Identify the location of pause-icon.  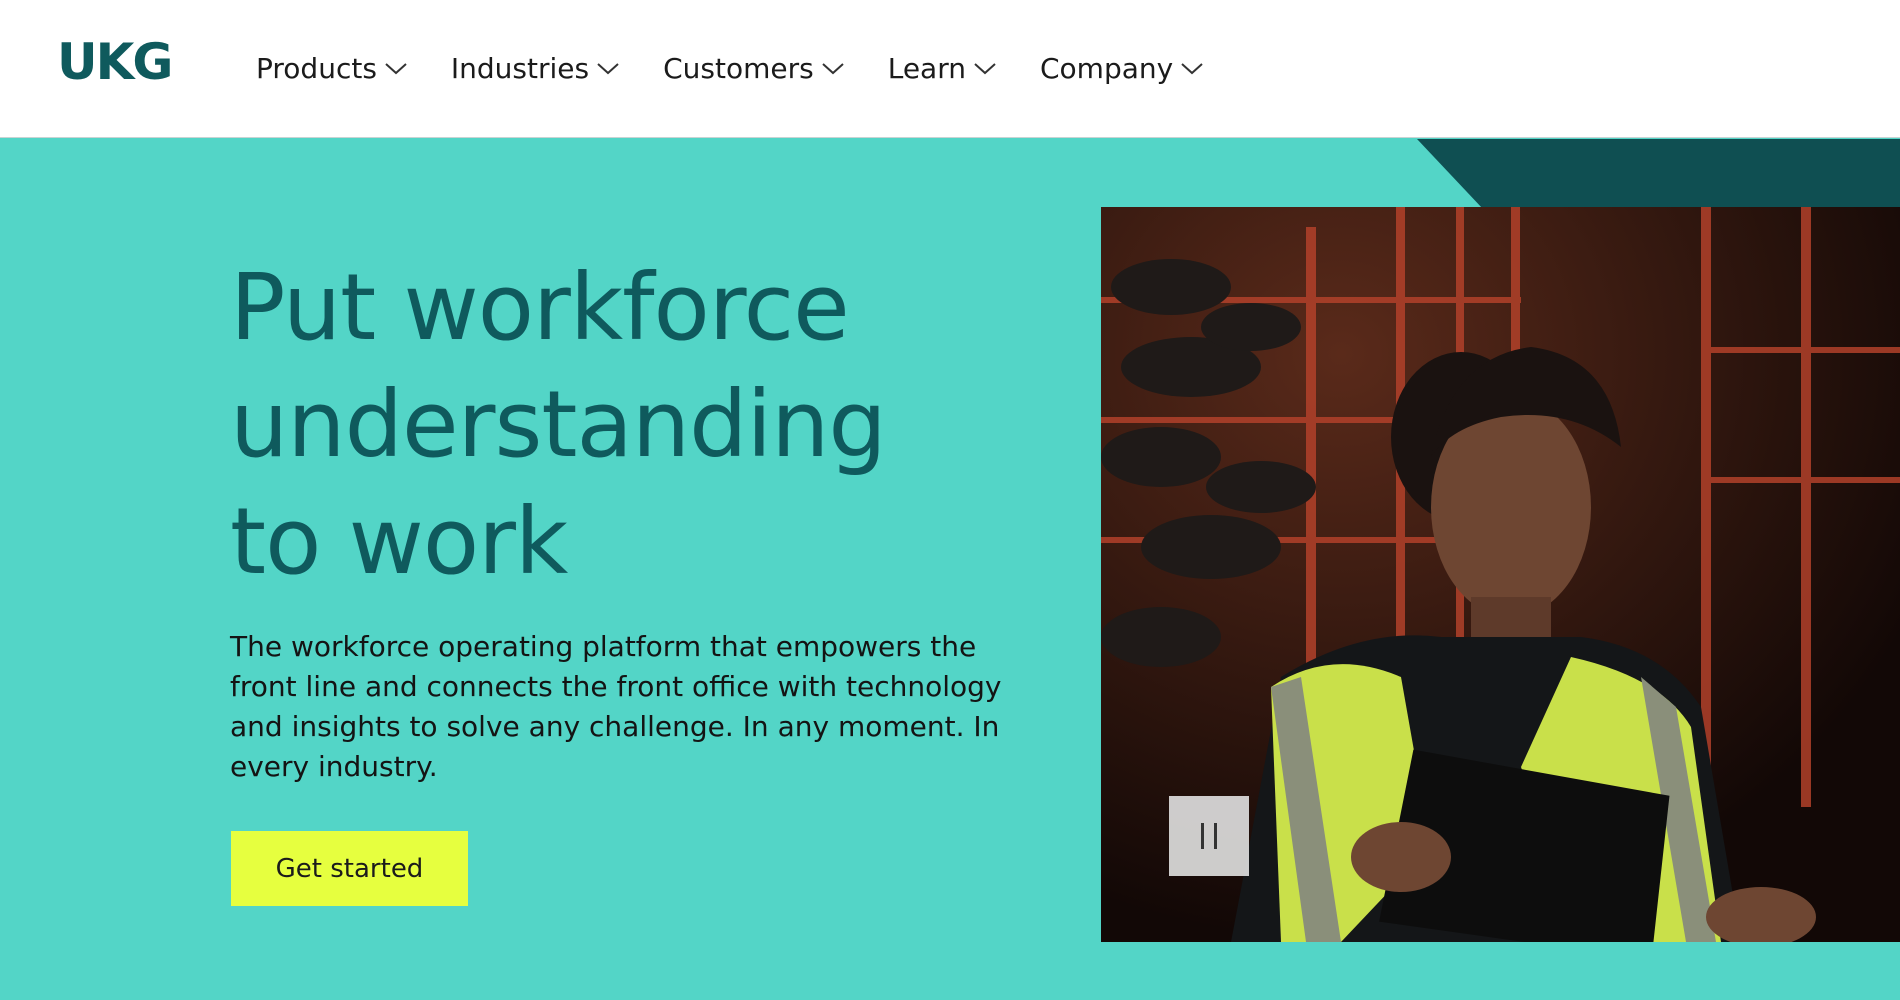
(1209, 836).